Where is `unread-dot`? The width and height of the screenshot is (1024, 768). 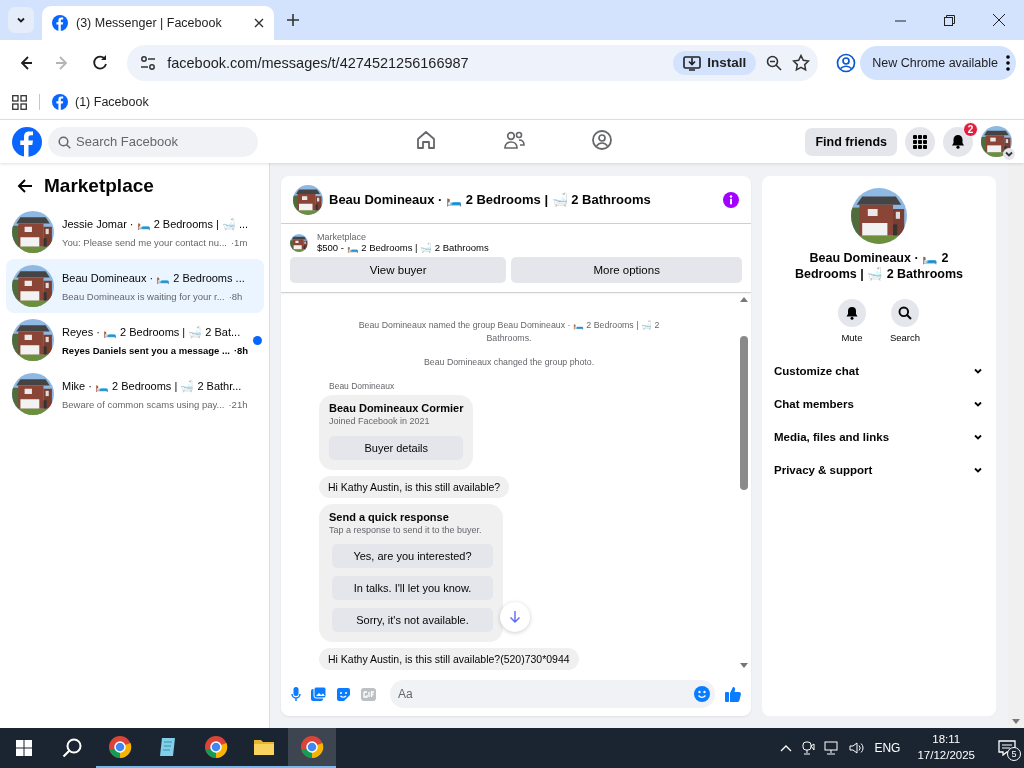
unread-dot is located at coordinates (257, 340).